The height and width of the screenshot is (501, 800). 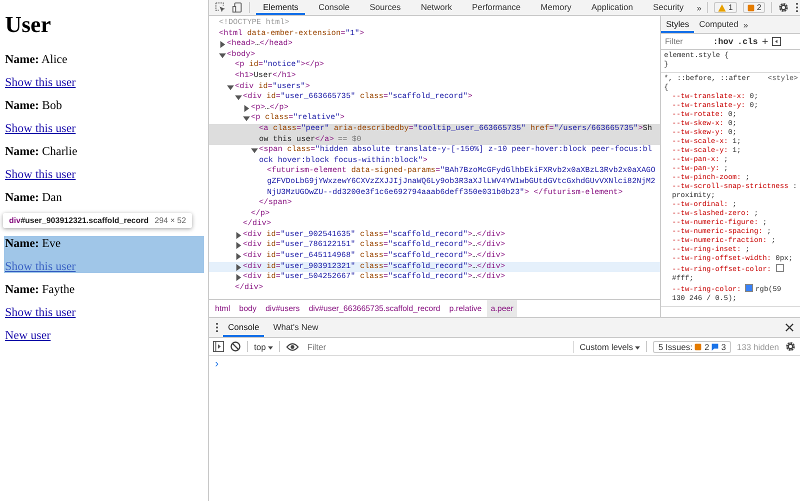 I want to click on panel-tab: Elements, so click(x=281, y=7).